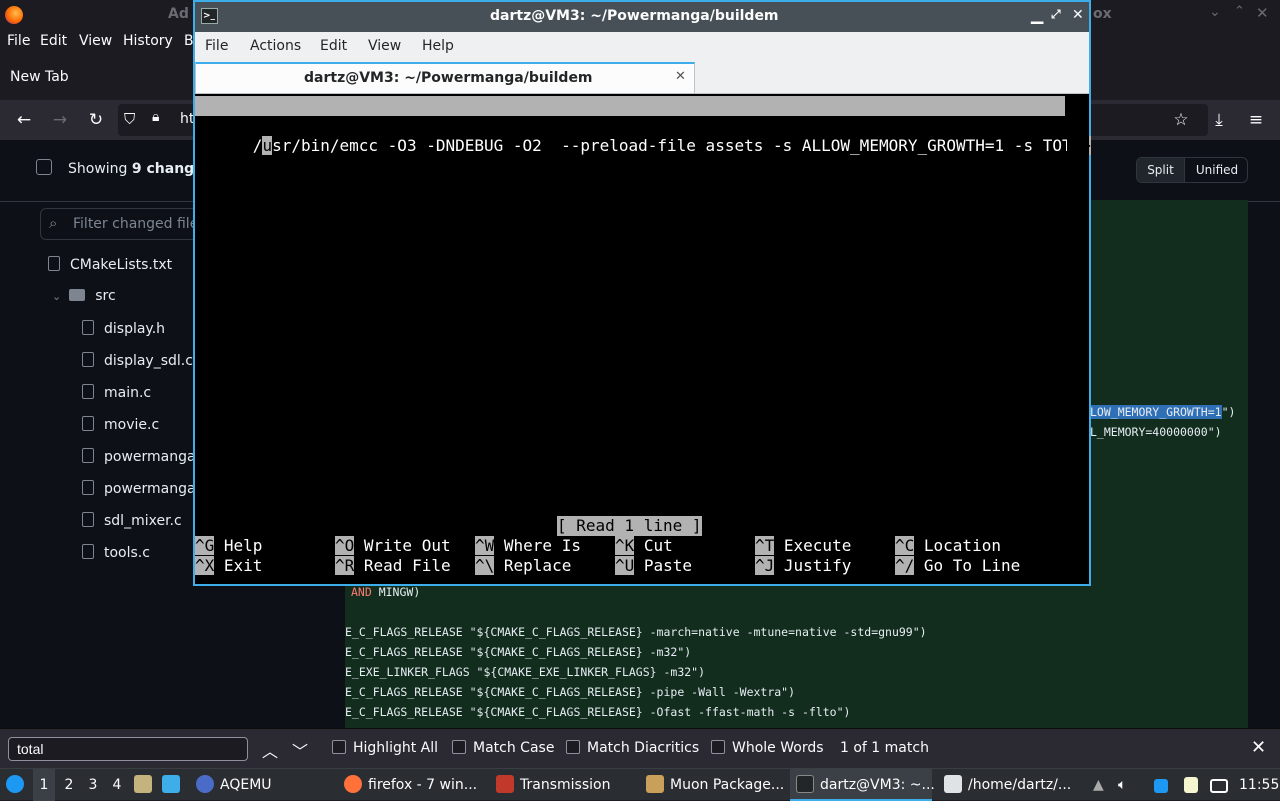 Image resolution: width=1280 pixels, height=801 pixels. Describe the element at coordinates (148, 41) in the screenshot. I see `menu-history: History` at that location.